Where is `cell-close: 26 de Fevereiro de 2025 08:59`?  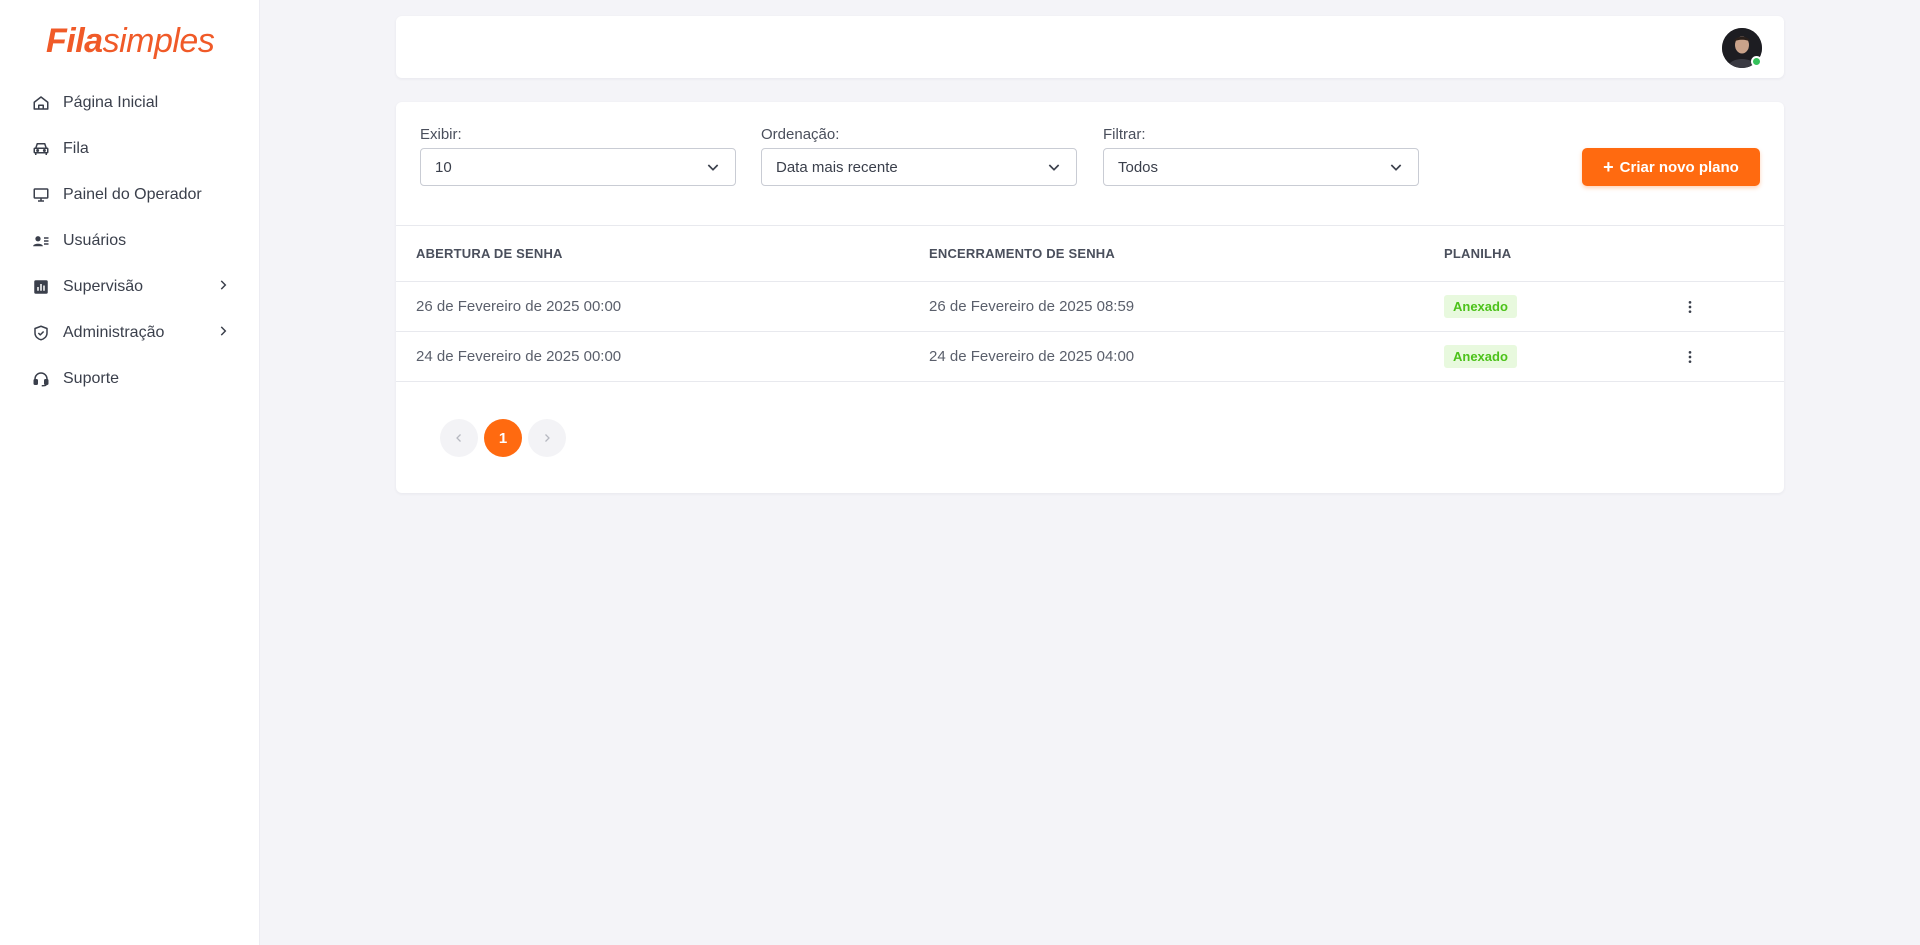
cell-close: 26 de Fevereiro de 2025 08:59 is located at coordinates (1032, 306).